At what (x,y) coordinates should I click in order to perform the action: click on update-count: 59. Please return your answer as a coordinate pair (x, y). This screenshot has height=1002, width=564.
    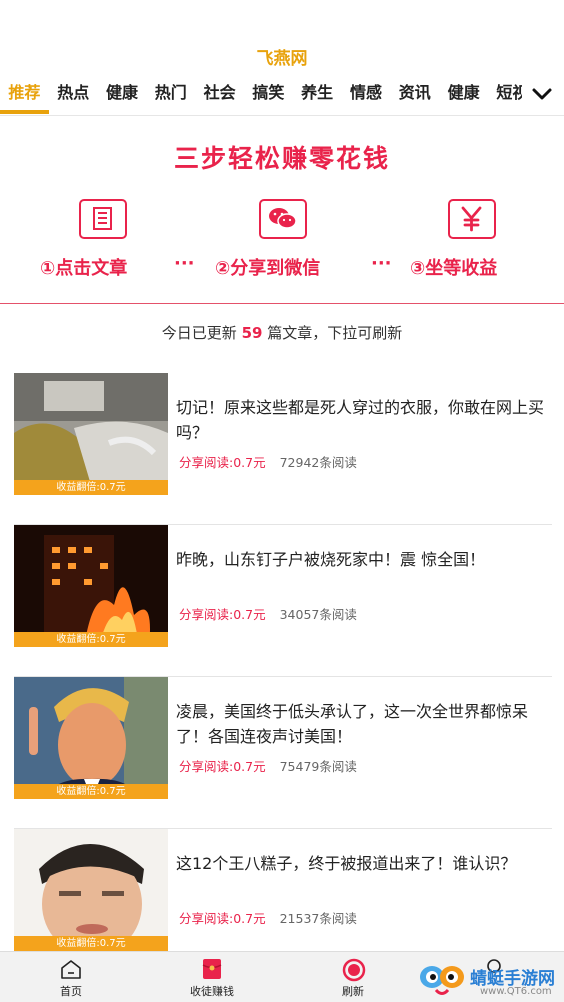
    Looking at the image, I should click on (252, 333).